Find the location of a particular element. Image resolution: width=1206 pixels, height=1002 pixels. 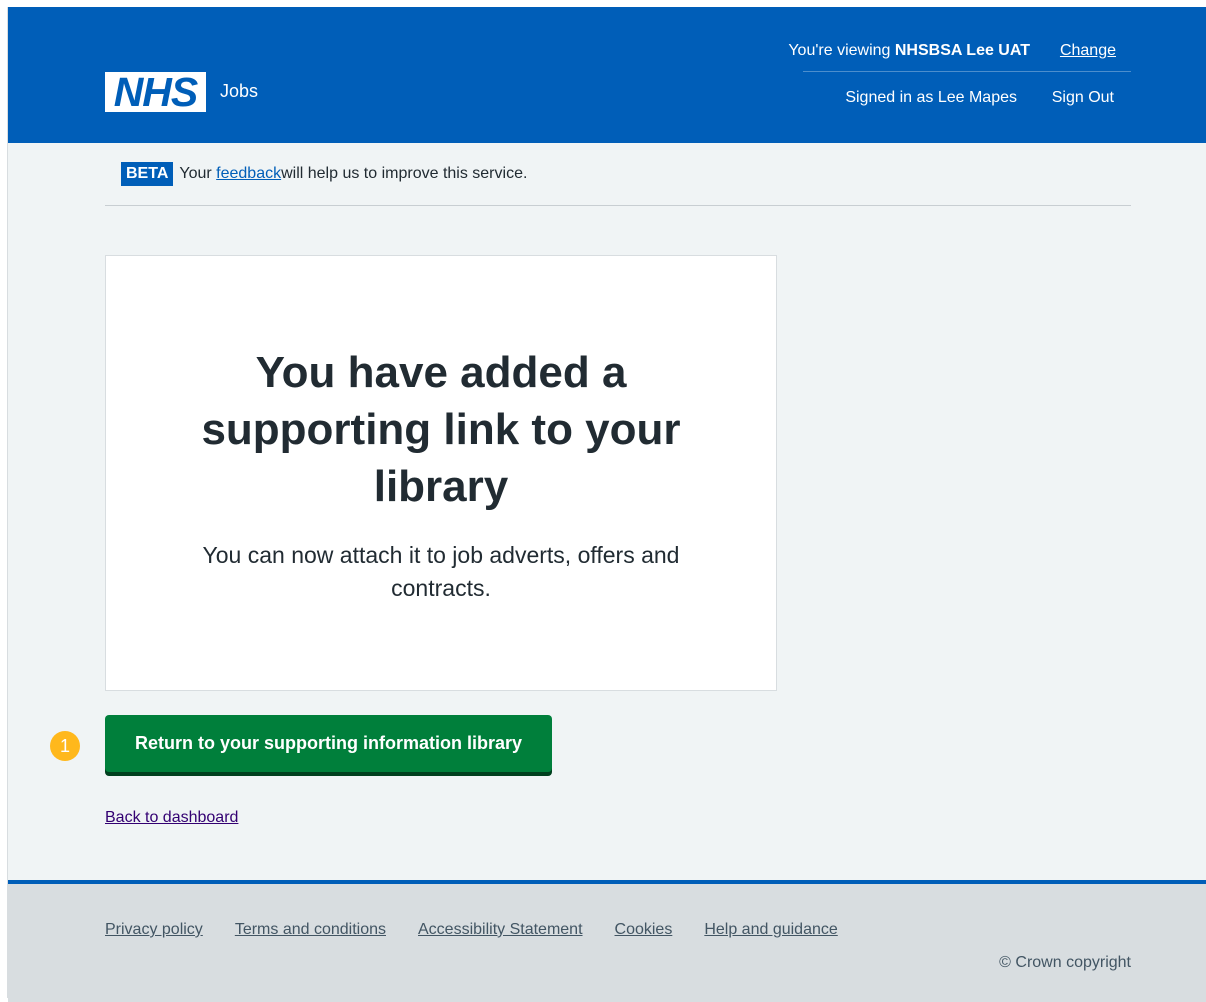

footer-link-cookies: Cookies is located at coordinates (644, 930).